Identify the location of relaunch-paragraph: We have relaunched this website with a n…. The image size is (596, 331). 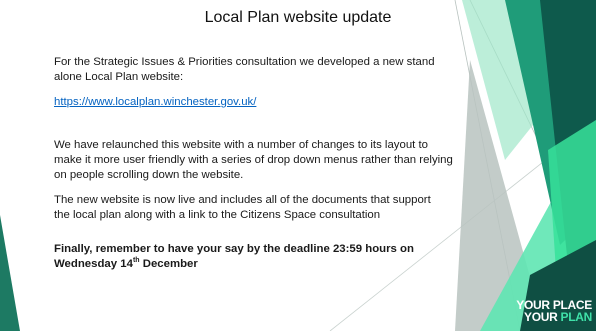
(253, 160).